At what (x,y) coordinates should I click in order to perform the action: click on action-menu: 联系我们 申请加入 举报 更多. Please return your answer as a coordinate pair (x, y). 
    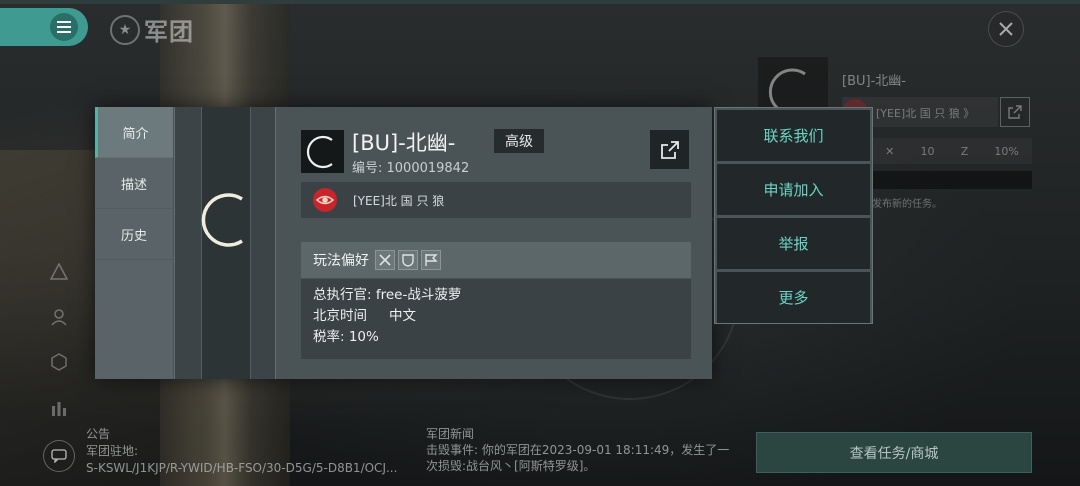
    Looking at the image, I should click on (793, 215).